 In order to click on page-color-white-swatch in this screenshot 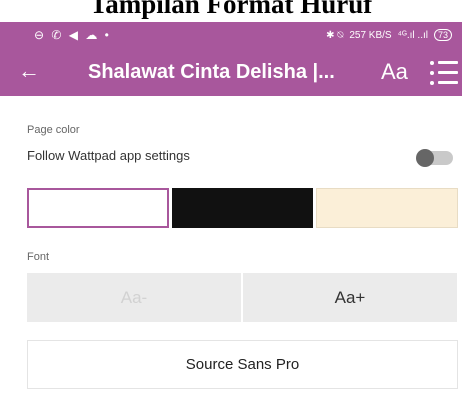, I will do `click(98, 208)`.